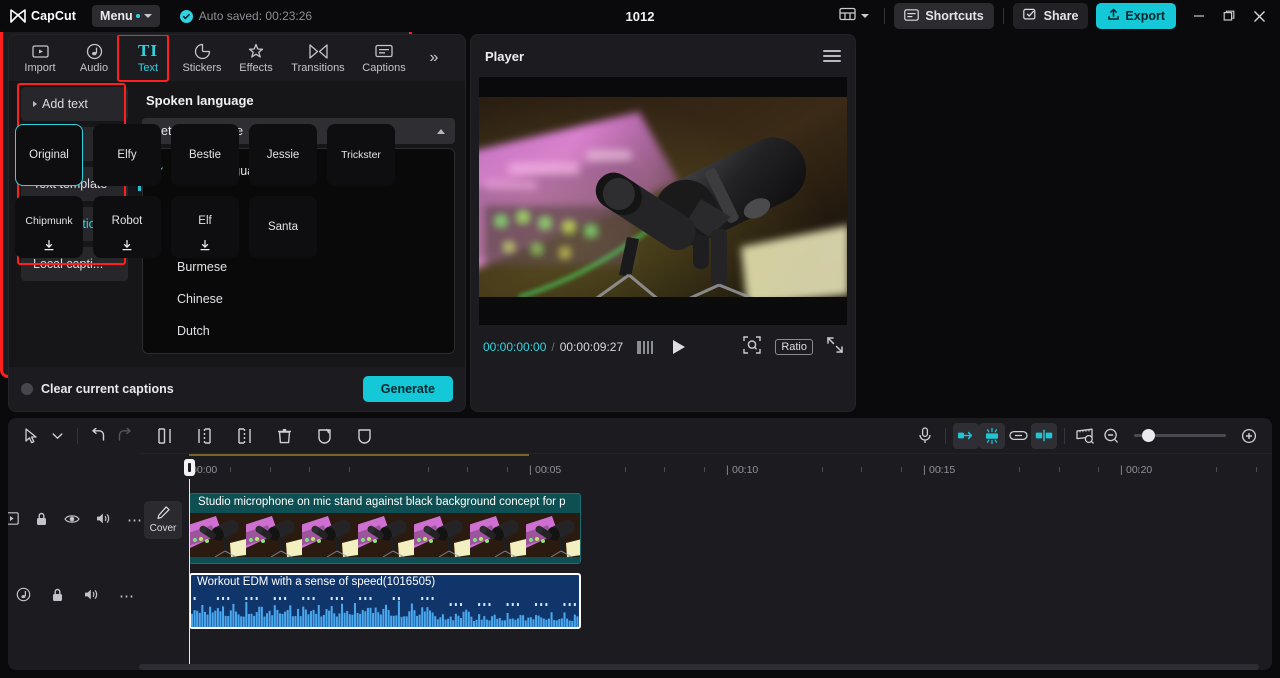  What do you see at coordinates (1229, 16) in the screenshot?
I see `maximize-button` at bounding box center [1229, 16].